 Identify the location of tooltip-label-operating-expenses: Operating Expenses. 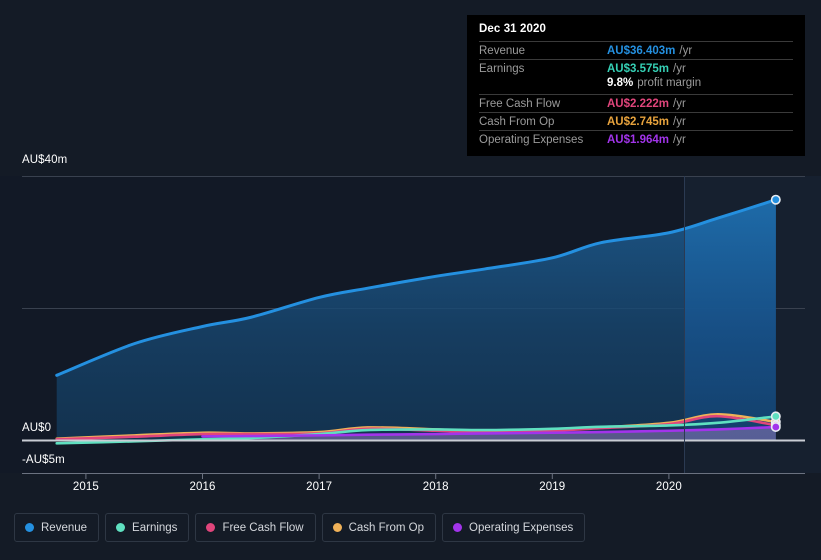
(531, 139).